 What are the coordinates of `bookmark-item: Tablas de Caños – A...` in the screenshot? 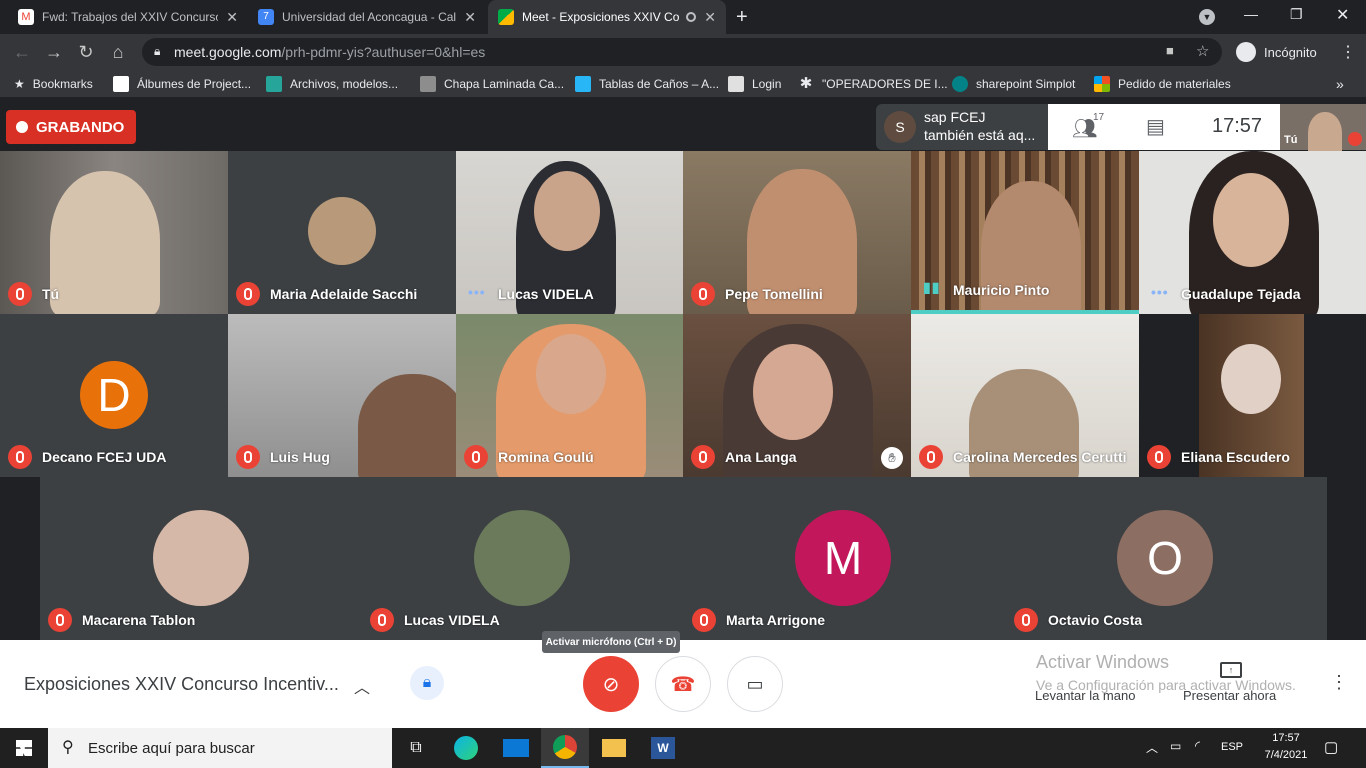 It's located at (647, 84).